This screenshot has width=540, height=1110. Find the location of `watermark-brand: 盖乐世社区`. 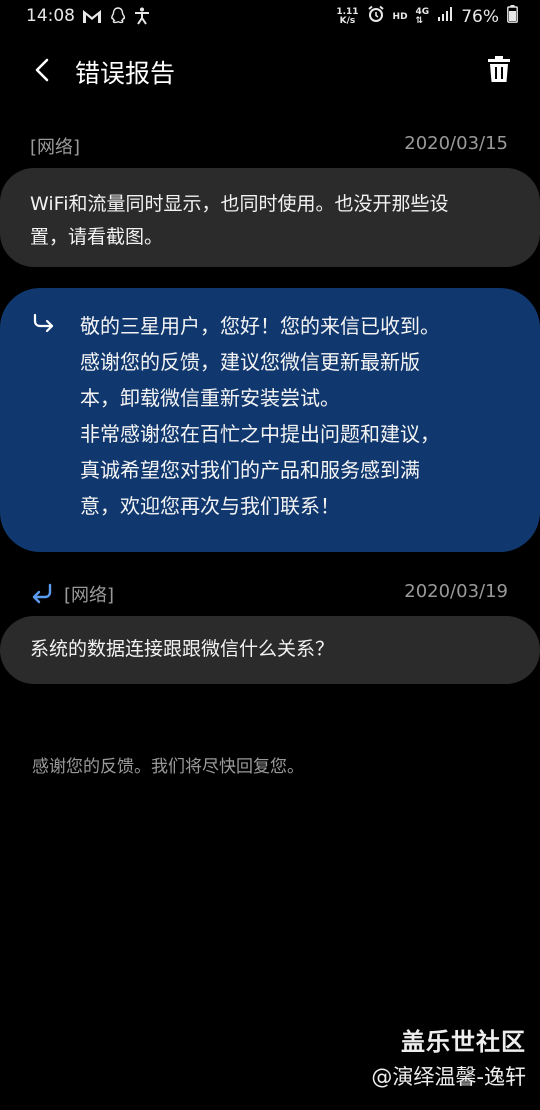

watermark-brand: 盖乐世社区 is located at coordinates (463, 1042).